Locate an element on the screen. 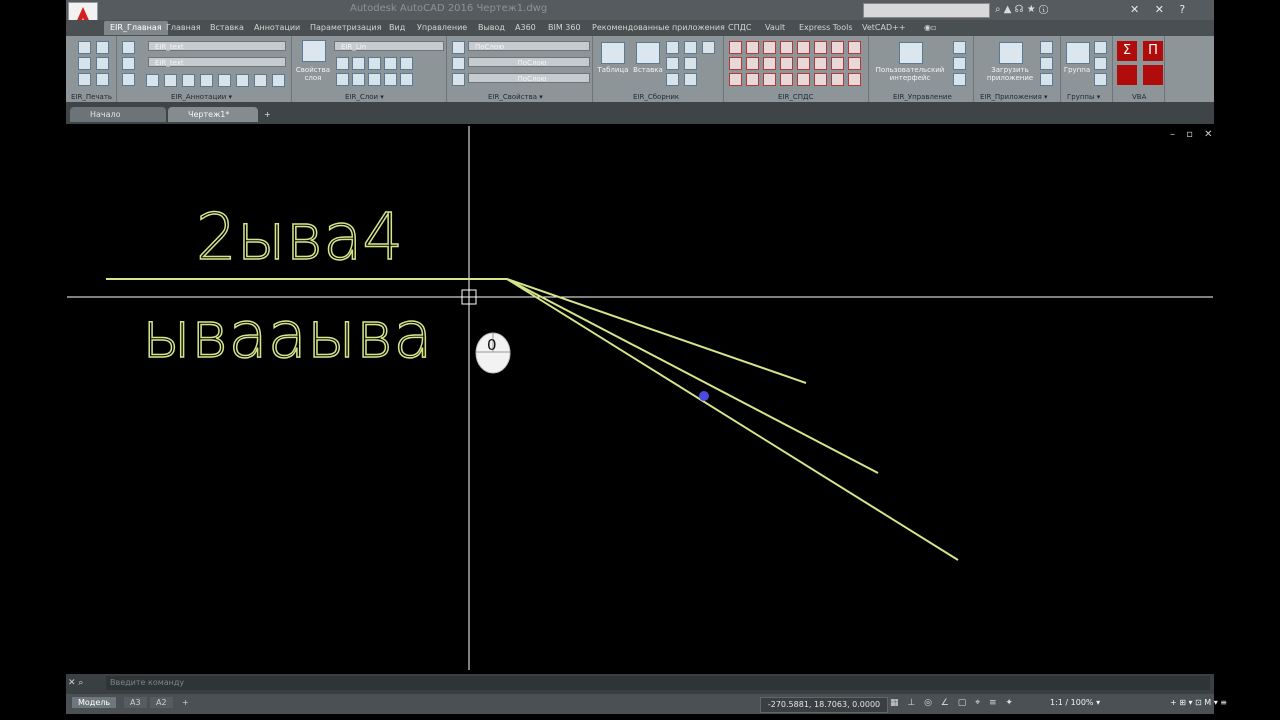  layout-tab-add: + is located at coordinates (185, 702).